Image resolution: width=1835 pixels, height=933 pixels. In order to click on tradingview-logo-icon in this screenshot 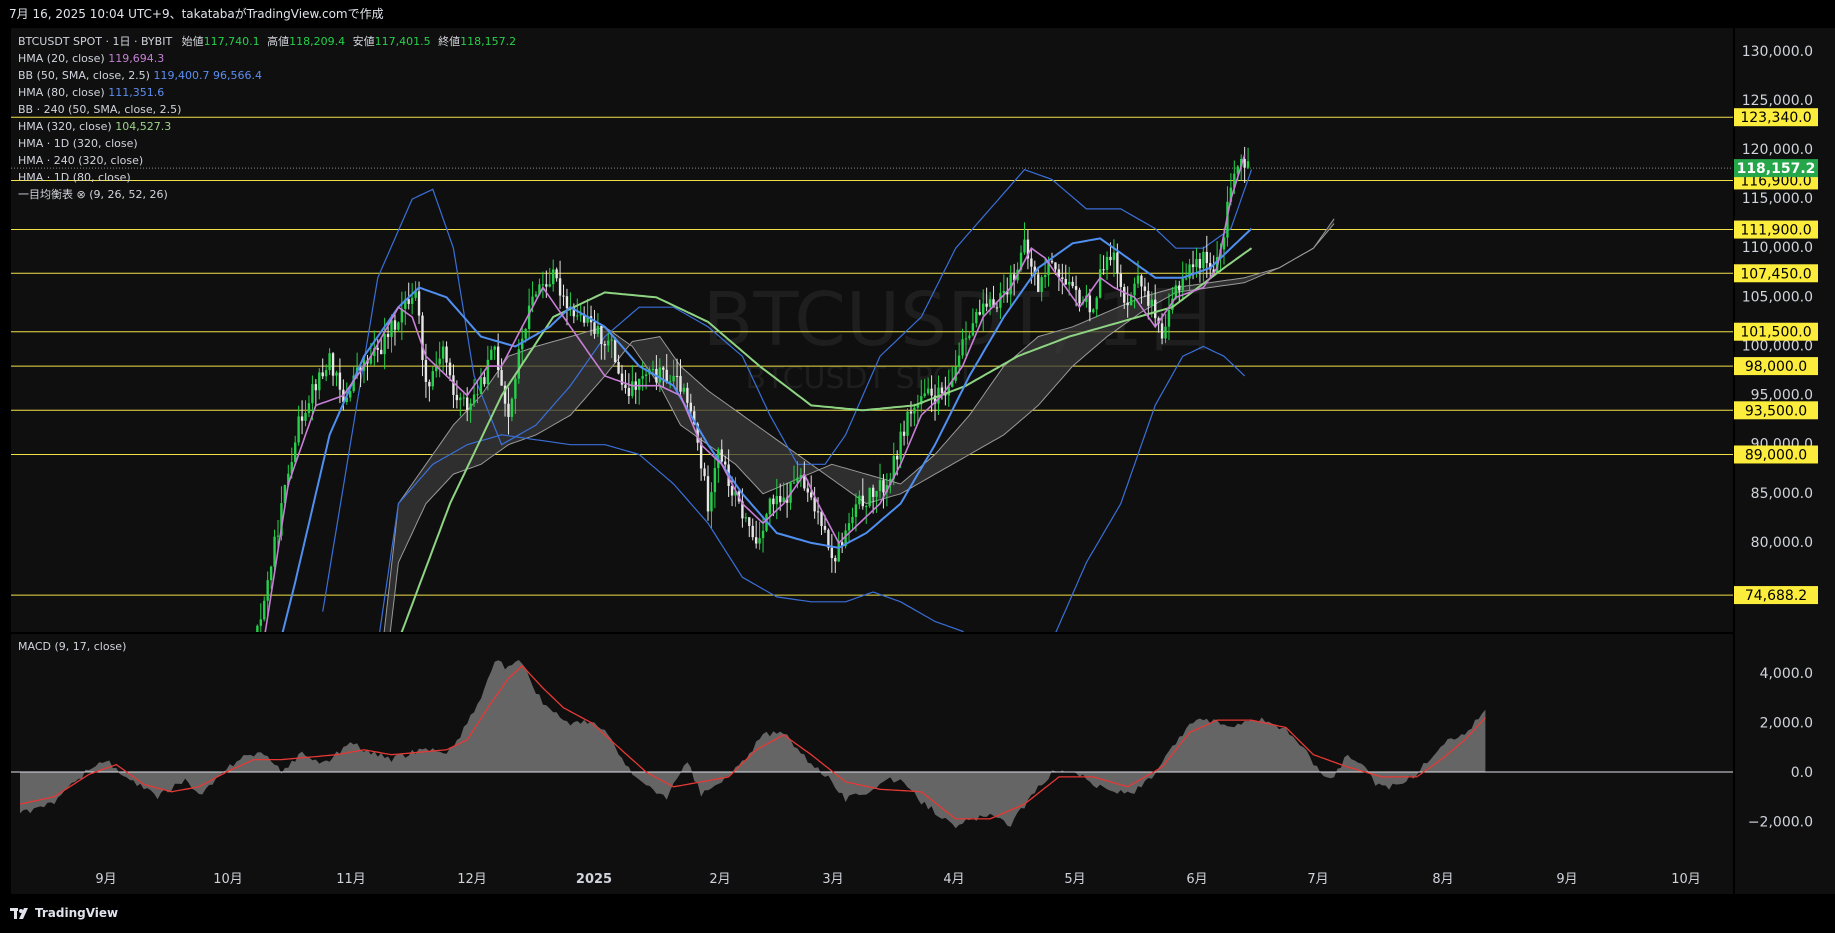, I will do `click(19, 913)`.